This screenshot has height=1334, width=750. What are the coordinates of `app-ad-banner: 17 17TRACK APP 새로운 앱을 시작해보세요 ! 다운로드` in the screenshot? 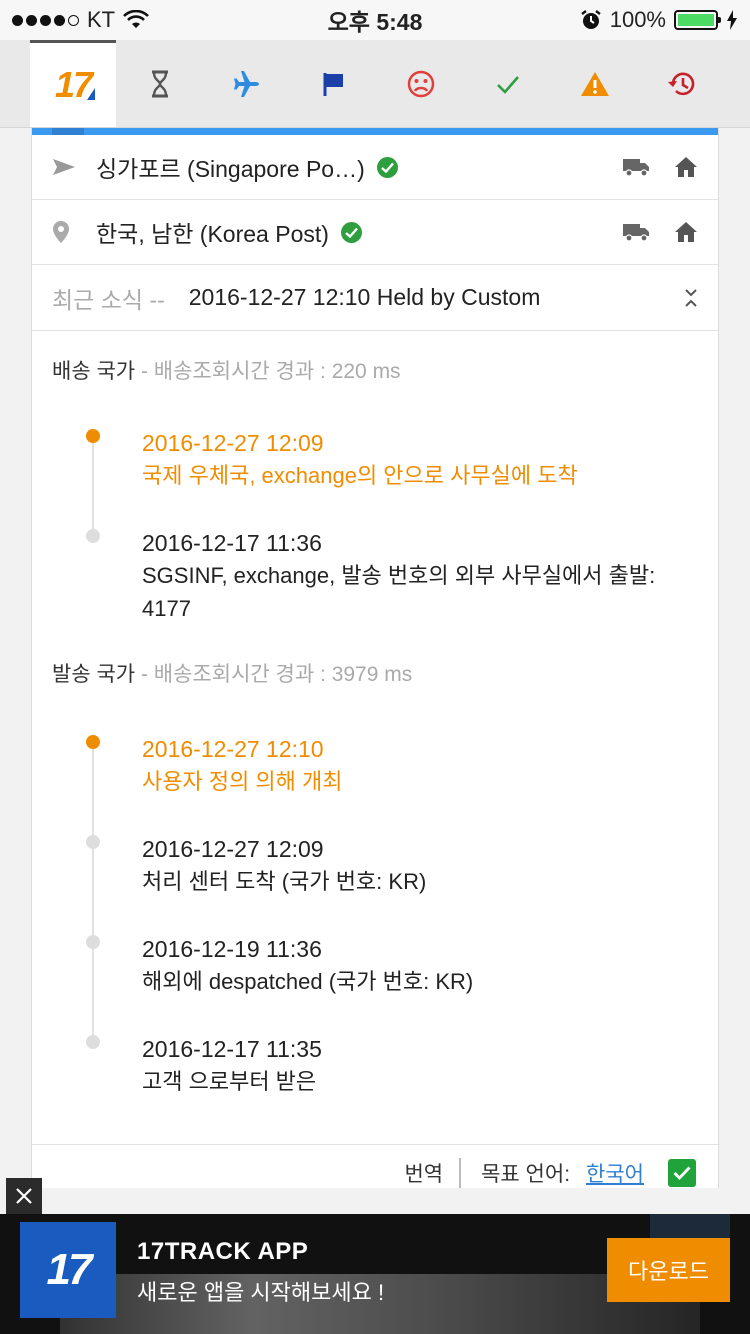 It's located at (375, 1274).